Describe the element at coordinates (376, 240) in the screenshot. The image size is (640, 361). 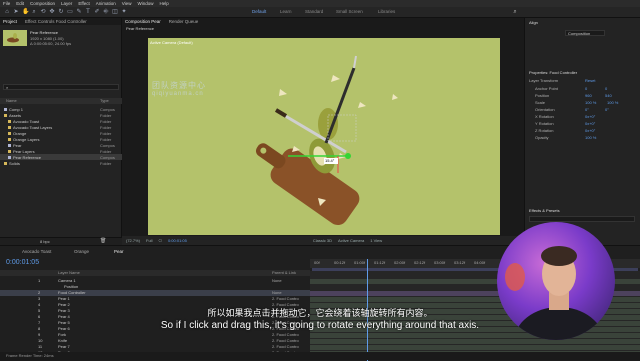
I see `view-dropdown: 1 View` at that location.